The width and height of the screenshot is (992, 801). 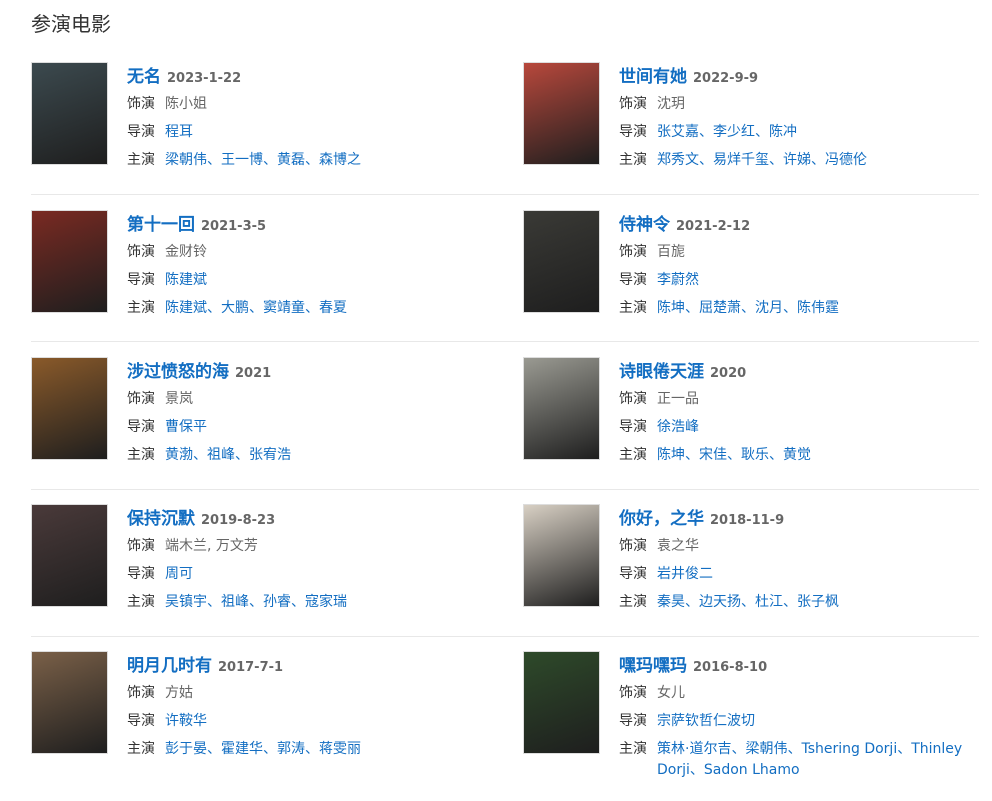 I want to click on cast-link: 耿乐, so click(x=755, y=455).